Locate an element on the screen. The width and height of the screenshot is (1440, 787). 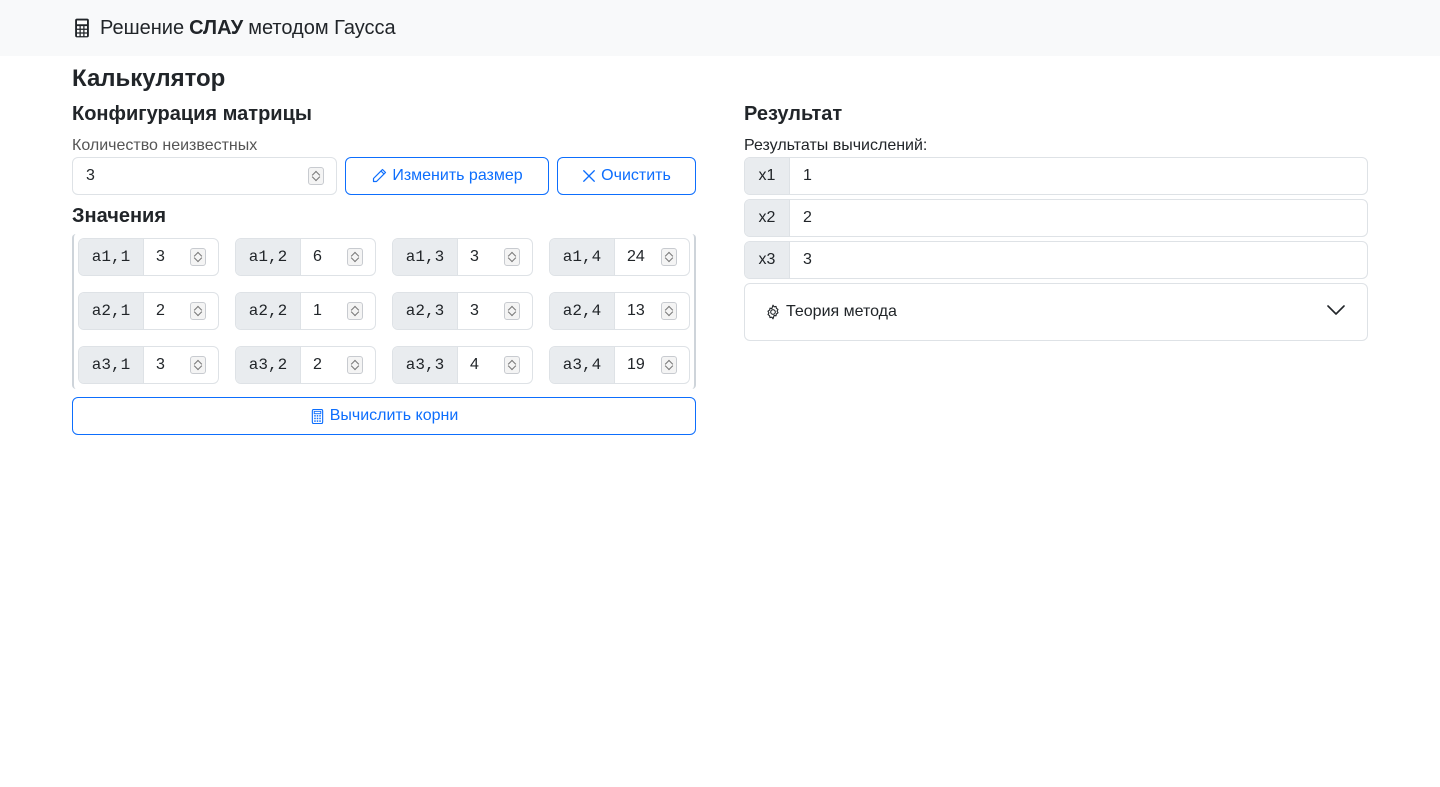
values-heading: Значения is located at coordinates (119, 216).